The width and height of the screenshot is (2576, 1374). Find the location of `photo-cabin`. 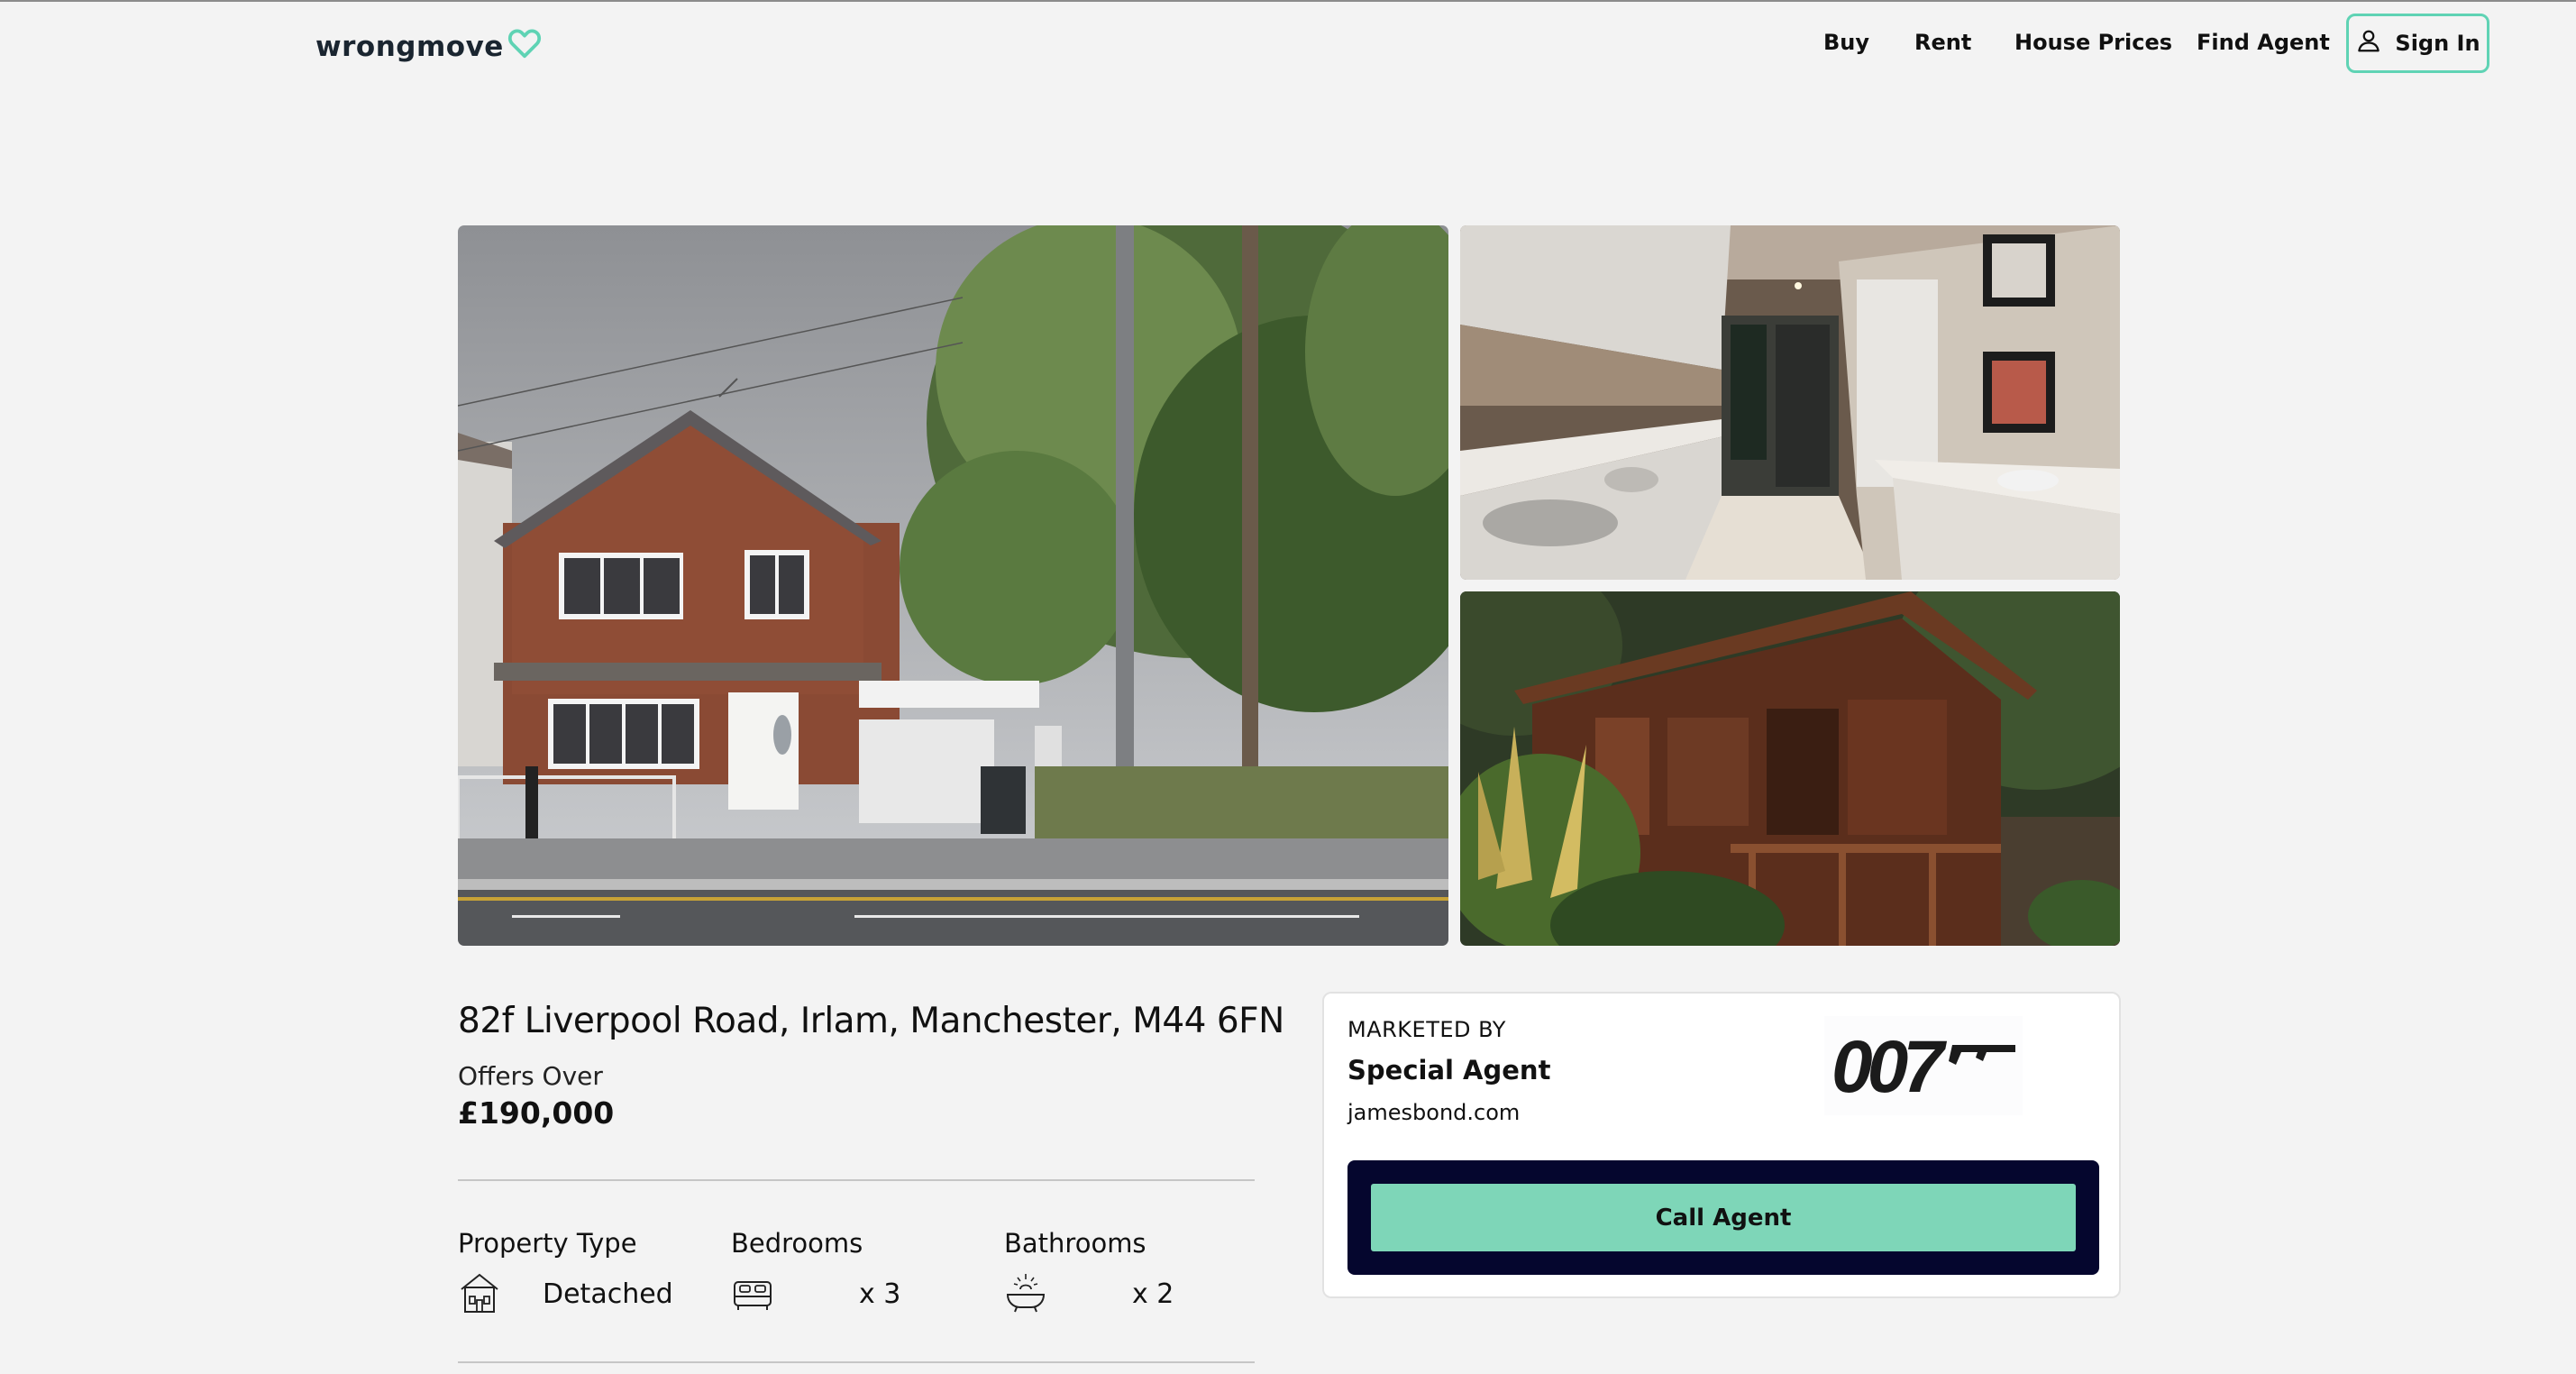

photo-cabin is located at coordinates (1790, 768).